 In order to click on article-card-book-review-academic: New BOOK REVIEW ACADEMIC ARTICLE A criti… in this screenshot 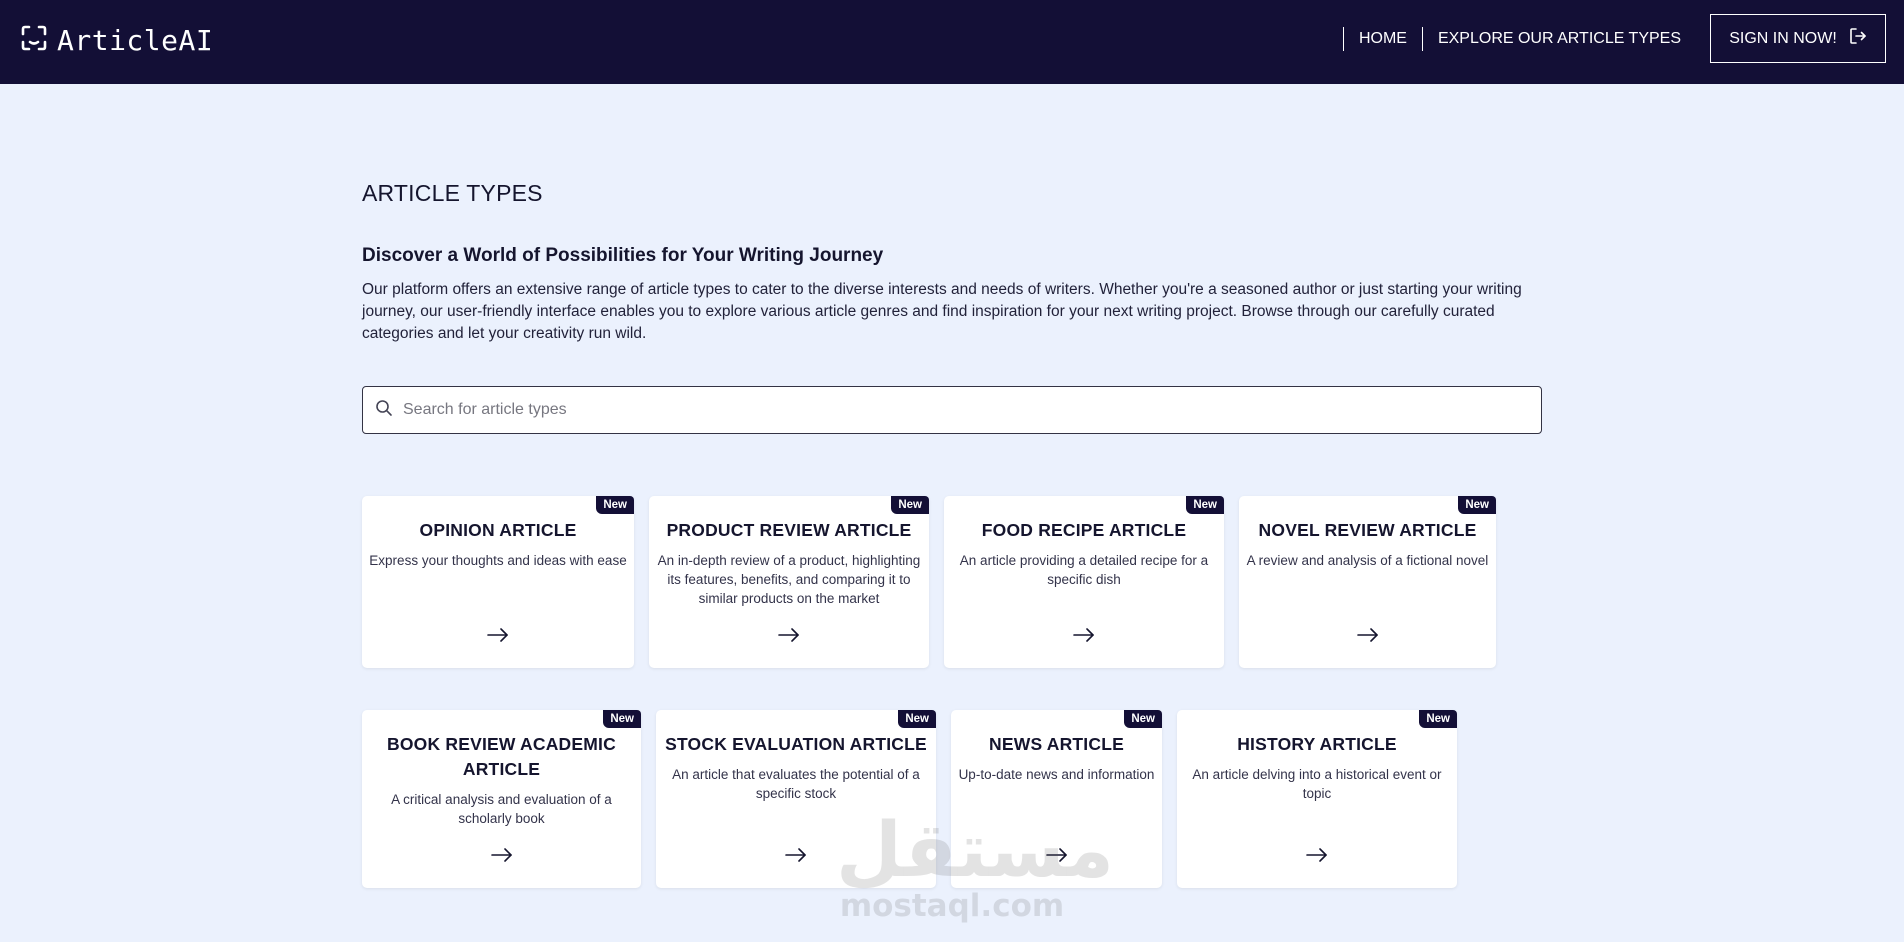, I will do `click(501, 799)`.